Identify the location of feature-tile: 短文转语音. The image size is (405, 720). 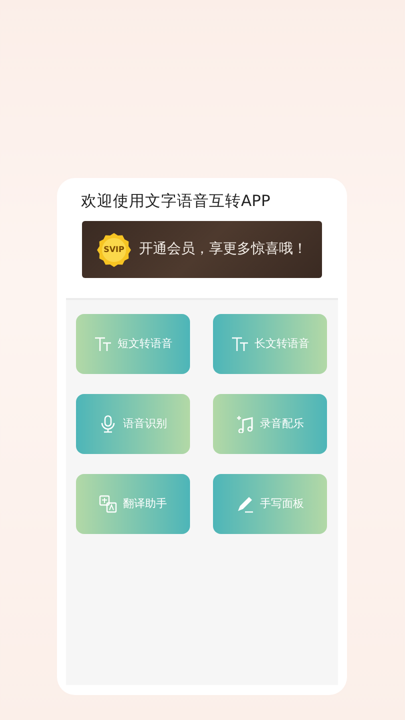
(133, 344).